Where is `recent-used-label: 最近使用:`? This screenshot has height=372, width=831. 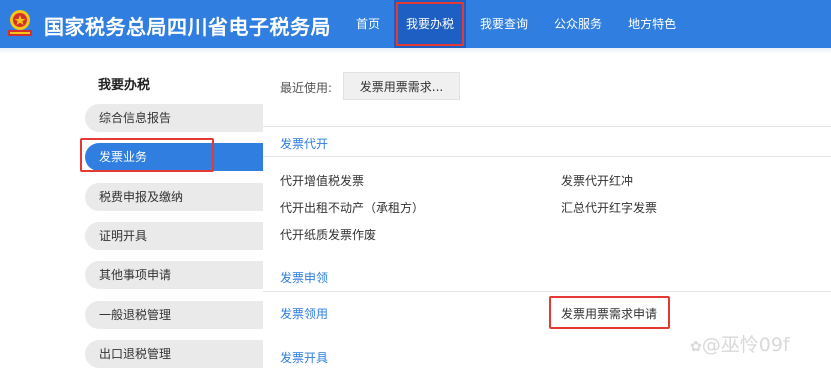
recent-used-label: 最近使用: is located at coordinates (306, 88).